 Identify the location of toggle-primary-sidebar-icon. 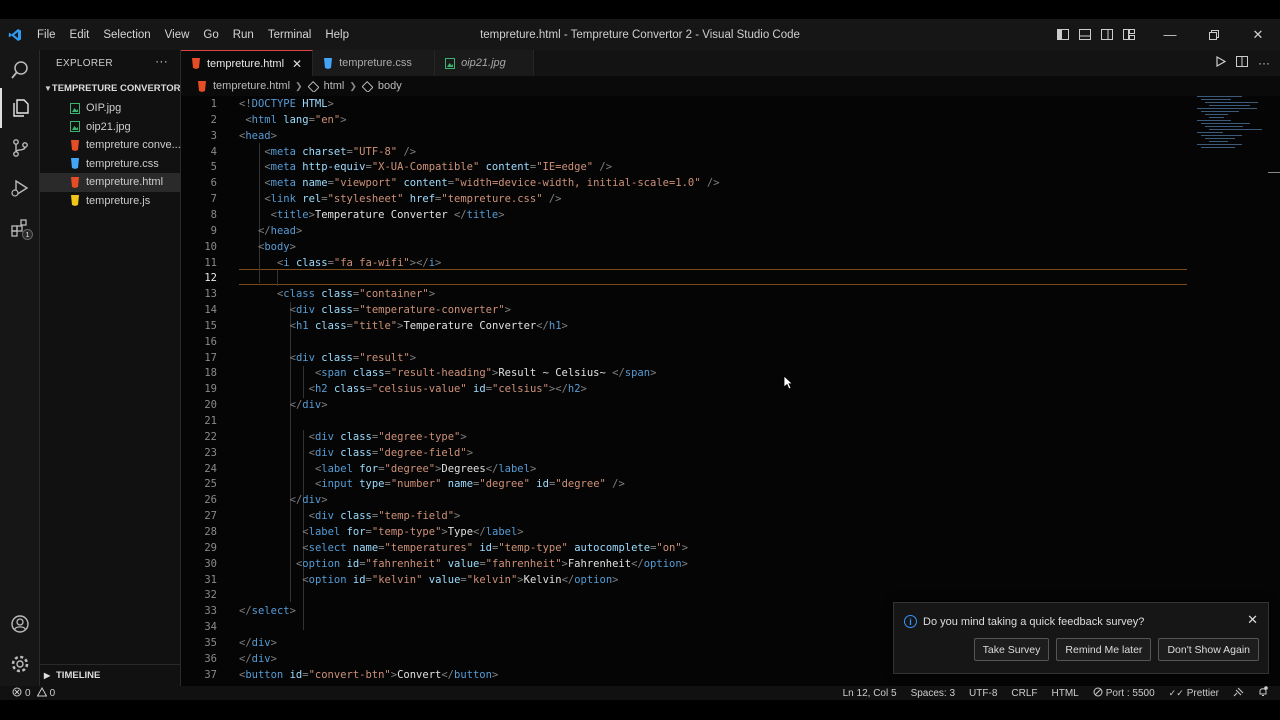
(1063, 34).